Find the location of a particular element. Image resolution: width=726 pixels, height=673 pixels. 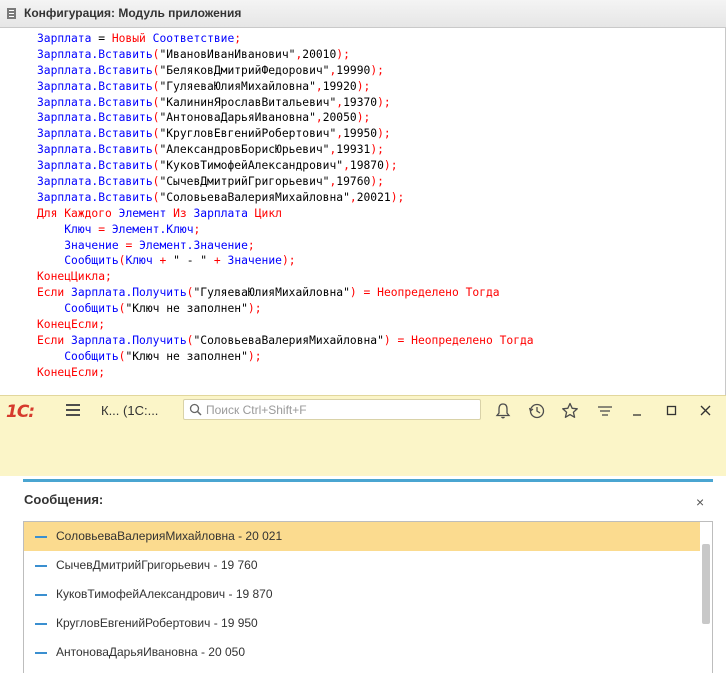

close-messages-icon: × is located at coordinates (700, 502).